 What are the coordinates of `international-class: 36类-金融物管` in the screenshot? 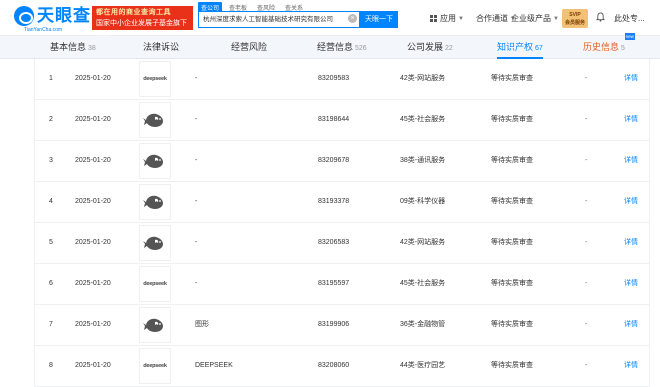 It's located at (423, 324).